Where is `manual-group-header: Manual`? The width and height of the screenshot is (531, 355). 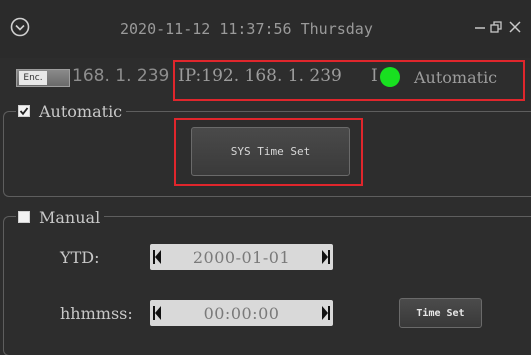
manual-group-header: Manual is located at coordinates (60, 217).